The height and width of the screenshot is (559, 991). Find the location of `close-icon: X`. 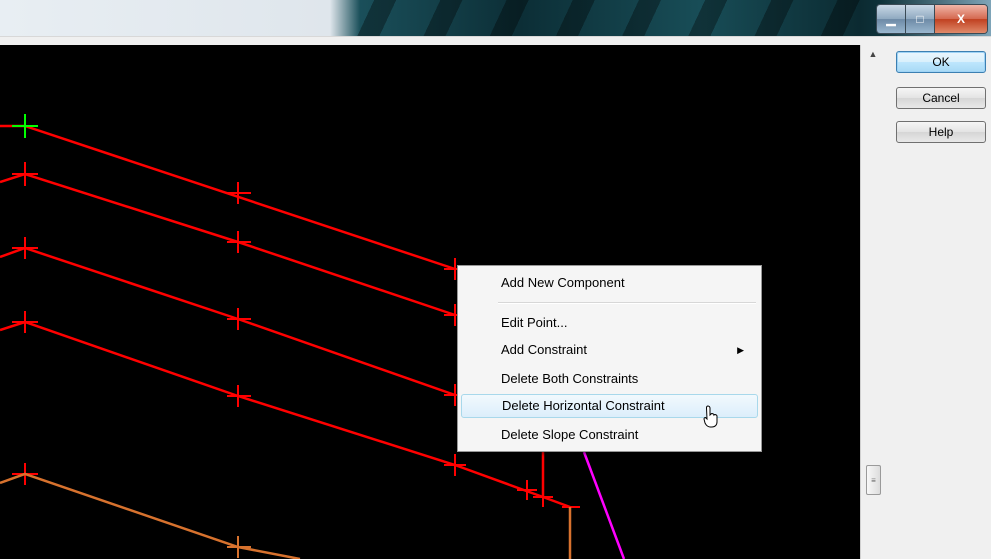

close-icon: X is located at coordinates (961, 19).